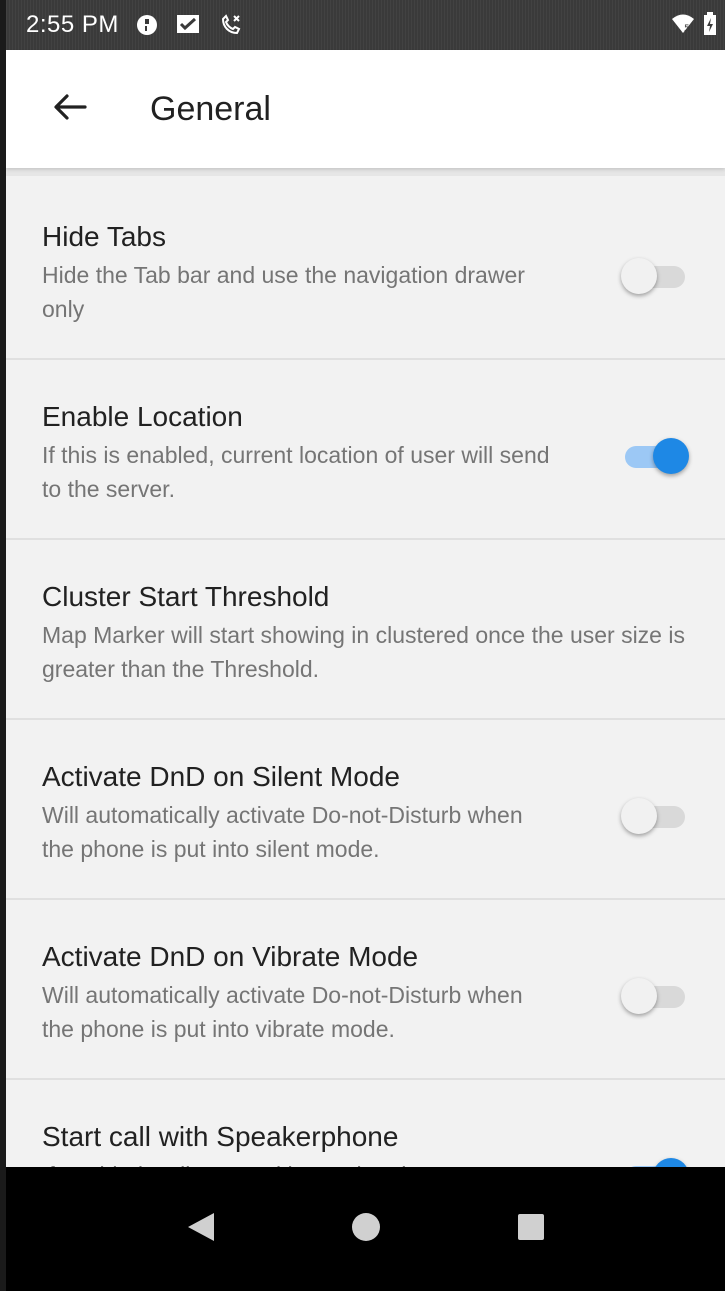 Image resolution: width=725 pixels, height=1291 pixels. I want to click on nav-back-button, so click(201, 1229).